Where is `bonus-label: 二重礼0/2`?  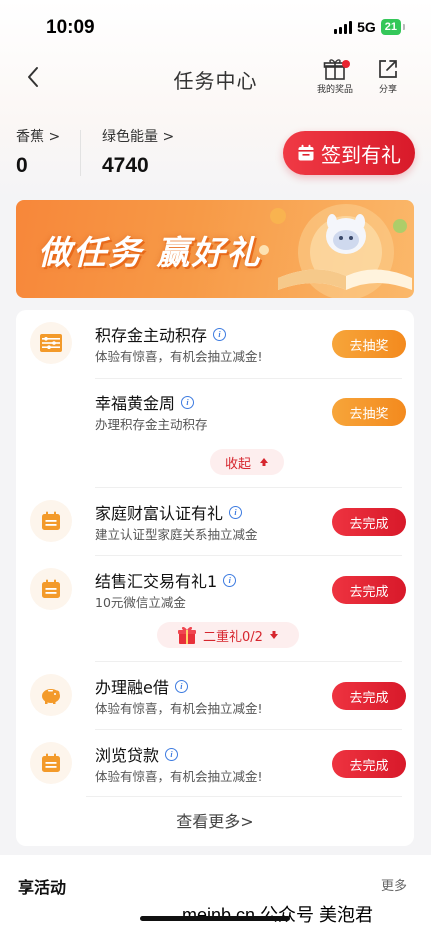
bonus-label: 二重礼0/2 is located at coordinates (233, 637).